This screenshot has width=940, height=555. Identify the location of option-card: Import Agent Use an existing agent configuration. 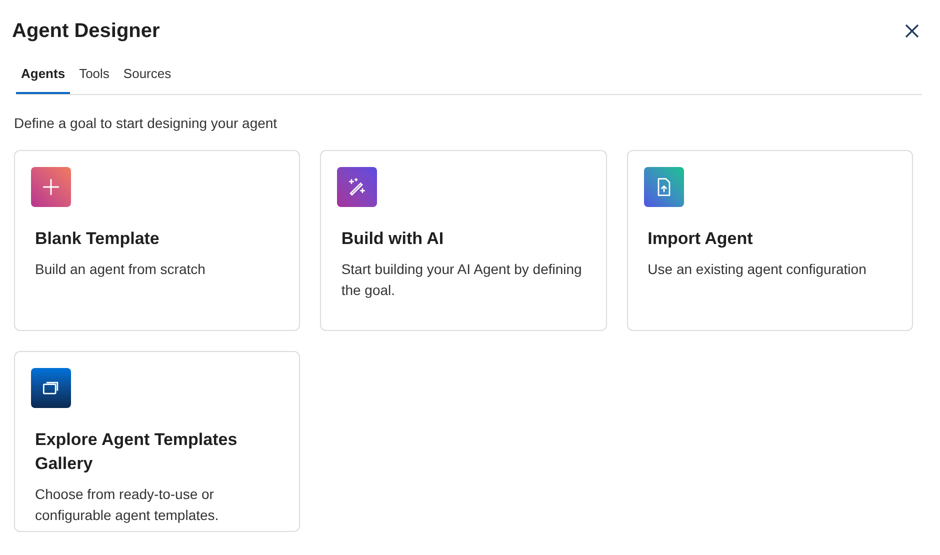
(769, 240).